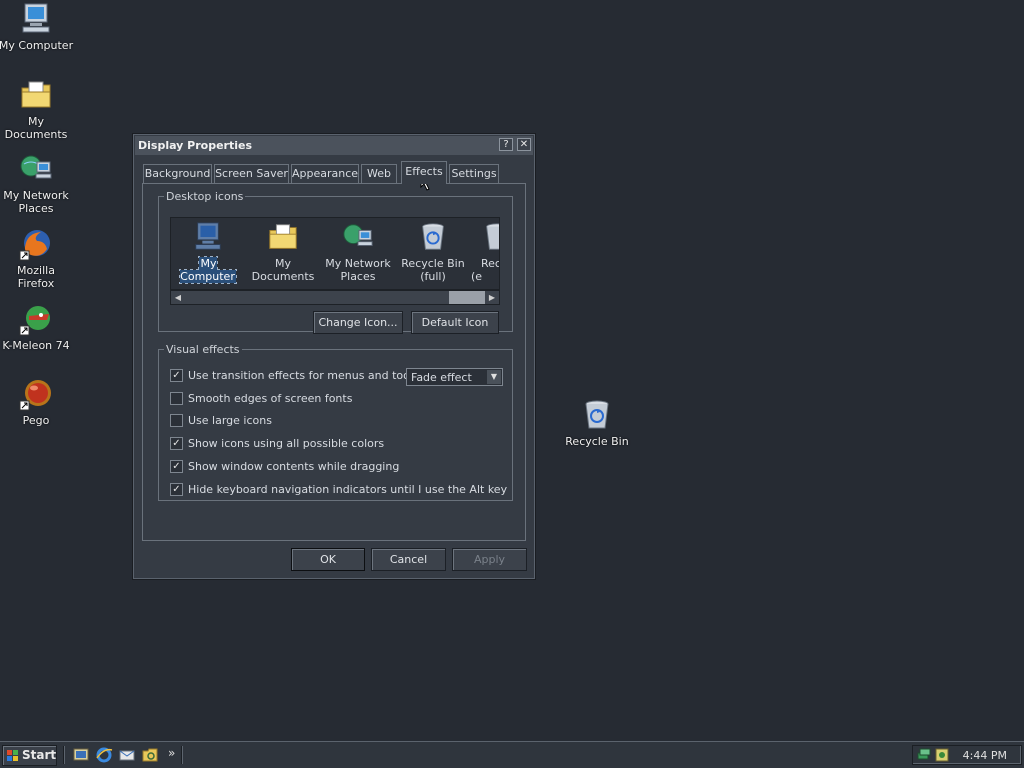 The image size is (1024, 768). I want to click on firefox-icon, so click(34, 245).